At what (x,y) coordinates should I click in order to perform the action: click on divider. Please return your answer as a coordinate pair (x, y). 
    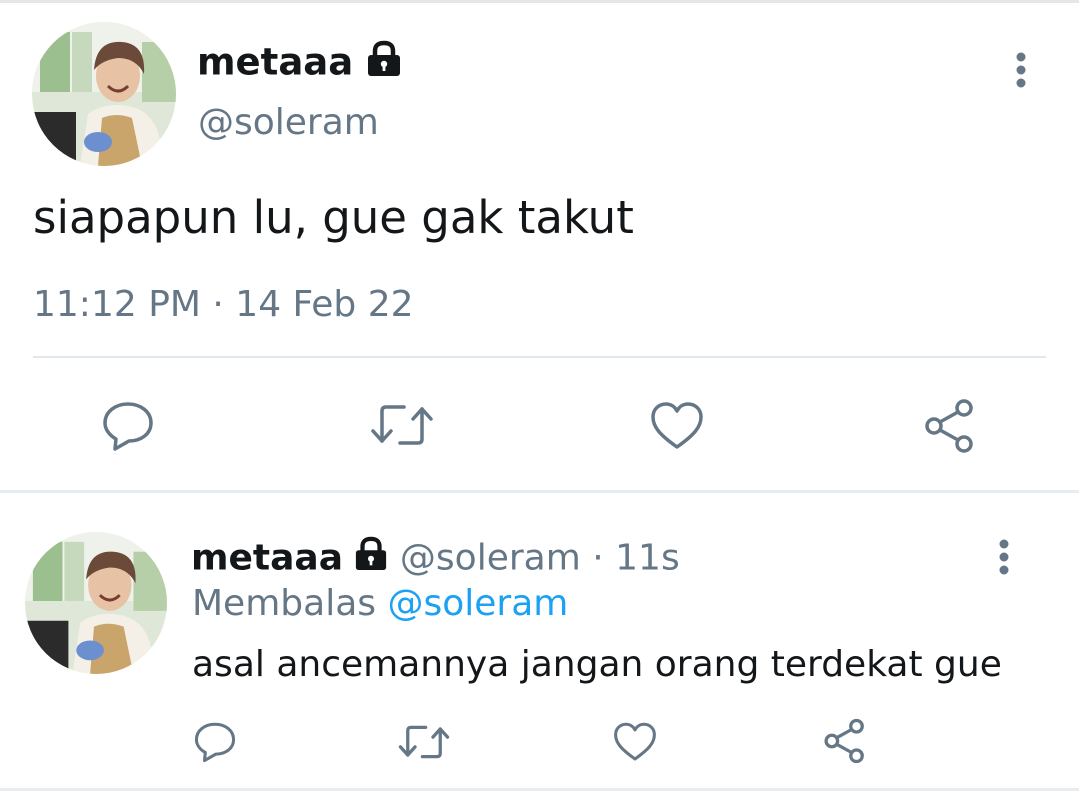
    Looking at the image, I should click on (539, 357).